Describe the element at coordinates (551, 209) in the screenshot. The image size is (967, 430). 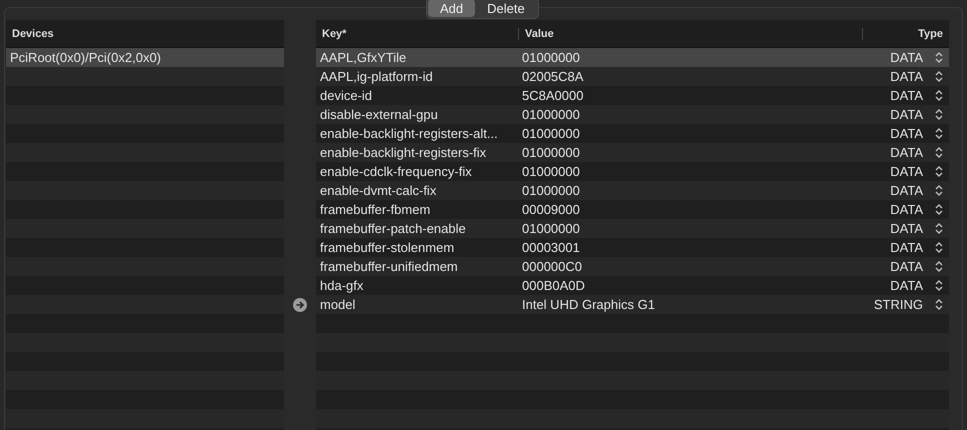
I see `value-cell-text: 00009000` at that location.